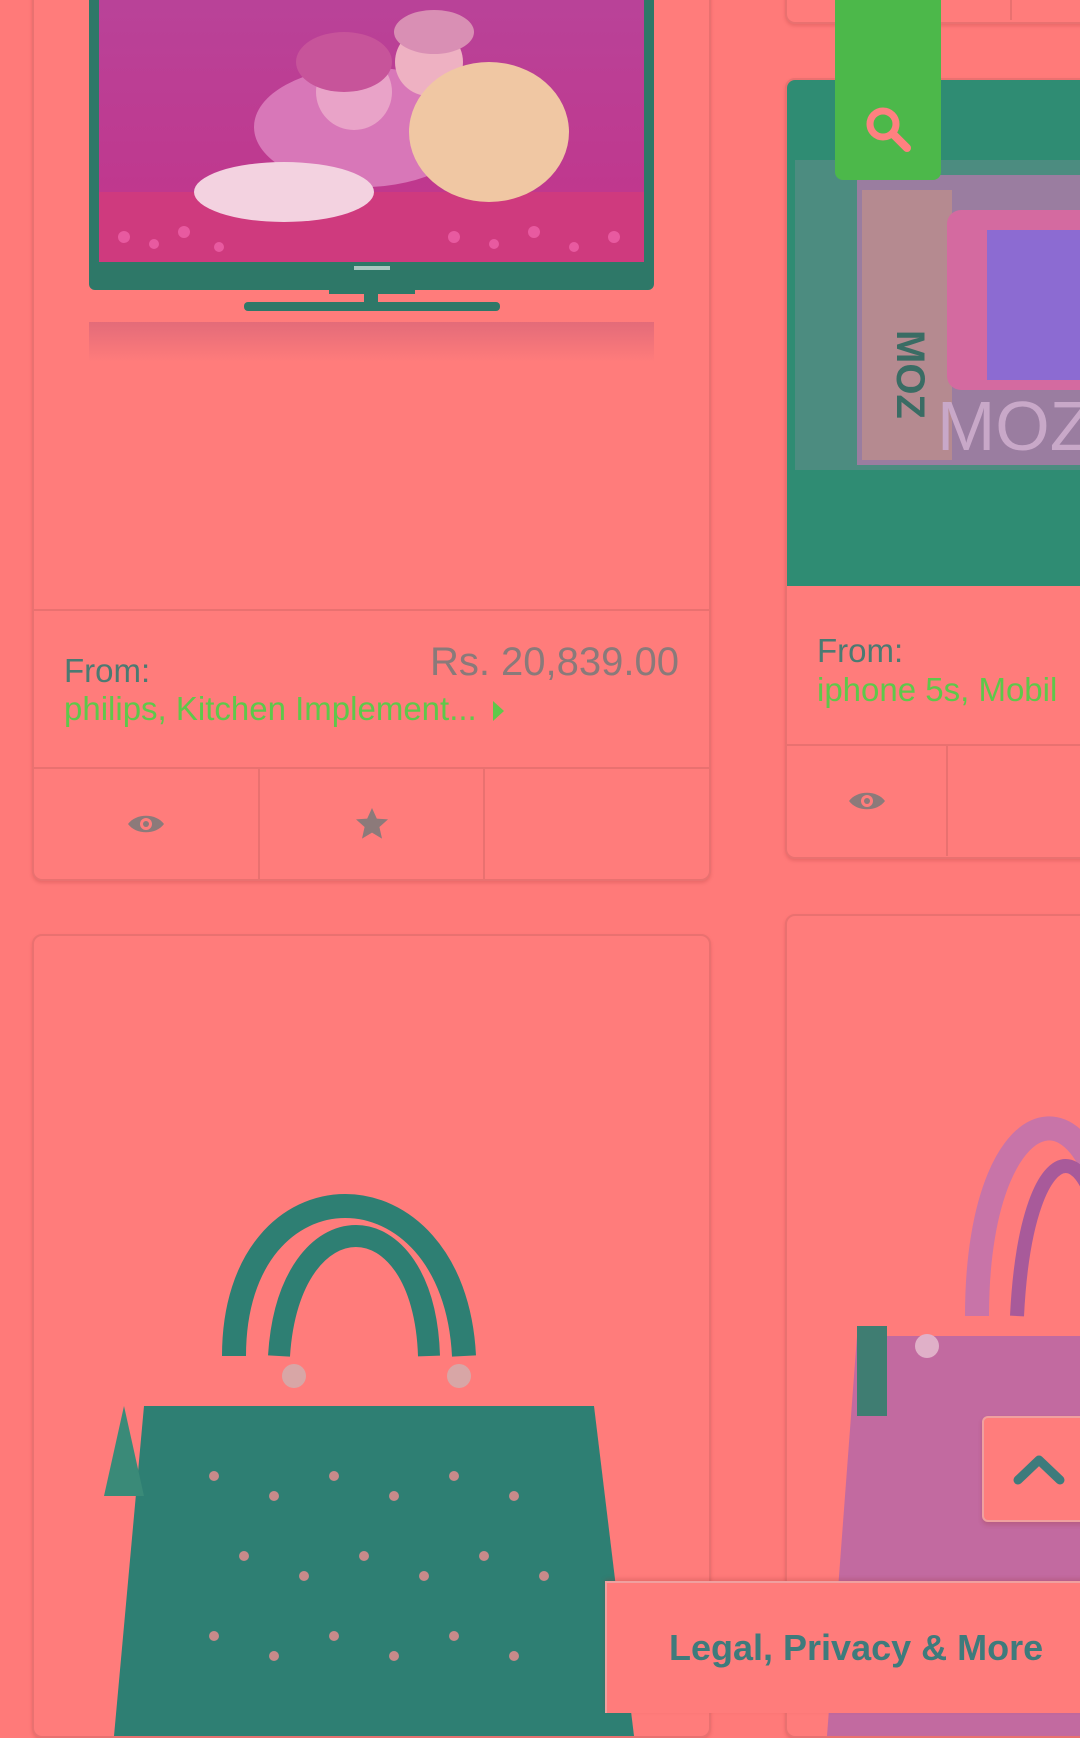  What do you see at coordinates (554, 662) in the screenshot?
I see `product-price: Rs. 20,839.00` at bounding box center [554, 662].